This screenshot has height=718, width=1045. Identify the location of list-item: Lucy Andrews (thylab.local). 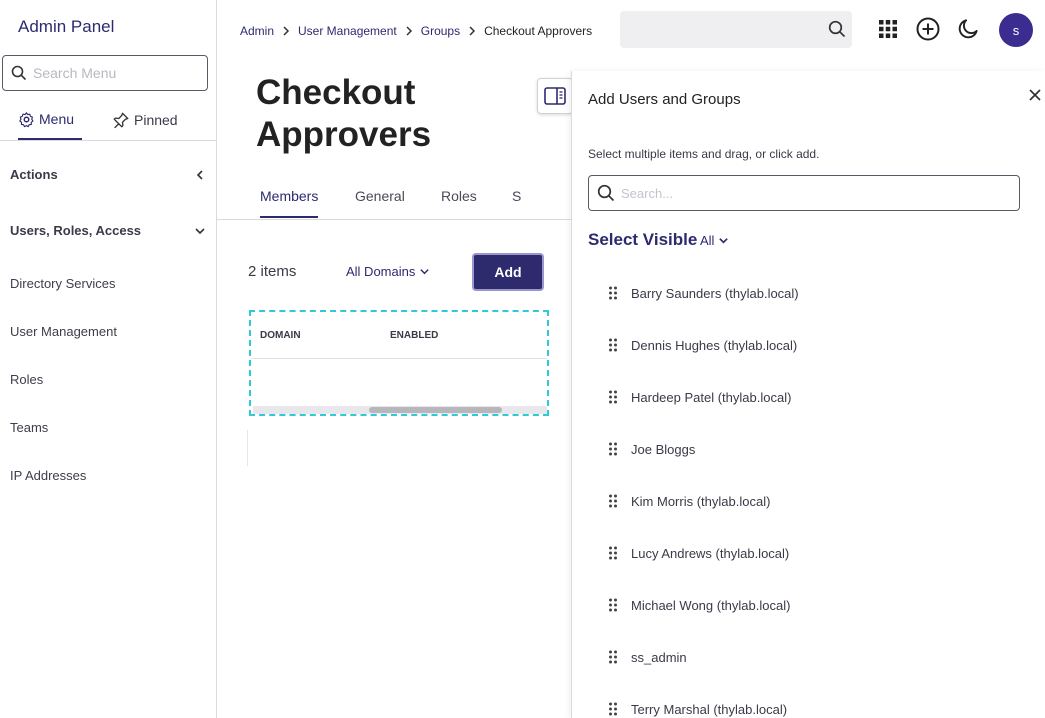
(698, 553).